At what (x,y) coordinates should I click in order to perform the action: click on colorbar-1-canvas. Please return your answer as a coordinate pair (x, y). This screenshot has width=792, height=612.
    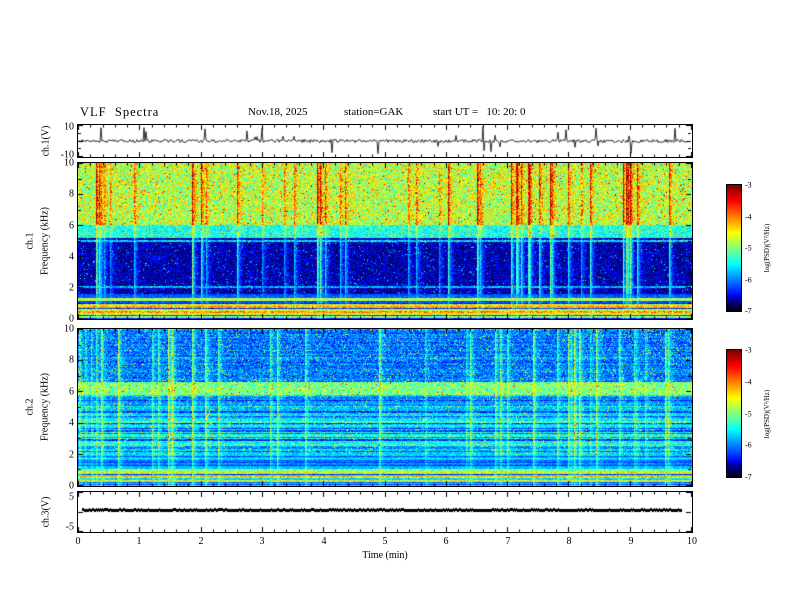
    Looking at the image, I should click on (734, 248).